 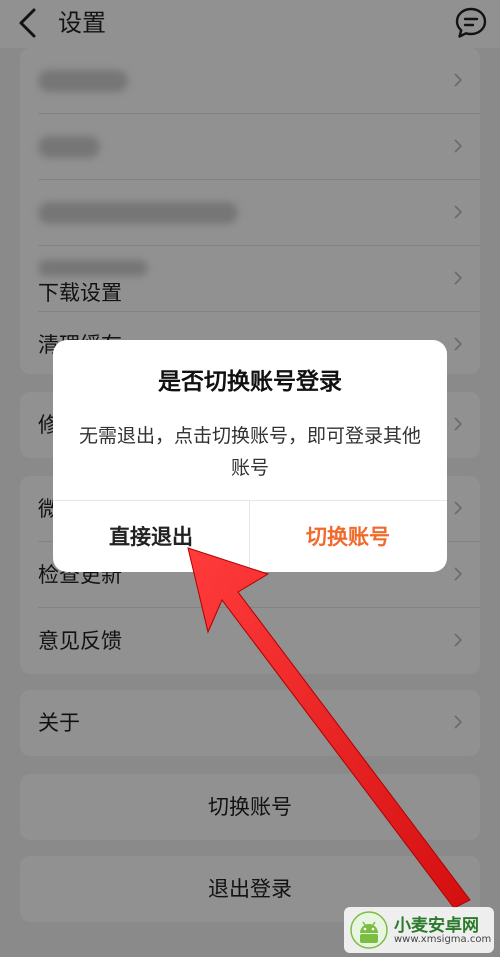 What do you see at coordinates (250, 382) in the screenshot?
I see `dialog-title: 是否切换账号登录` at bounding box center [250, 382].